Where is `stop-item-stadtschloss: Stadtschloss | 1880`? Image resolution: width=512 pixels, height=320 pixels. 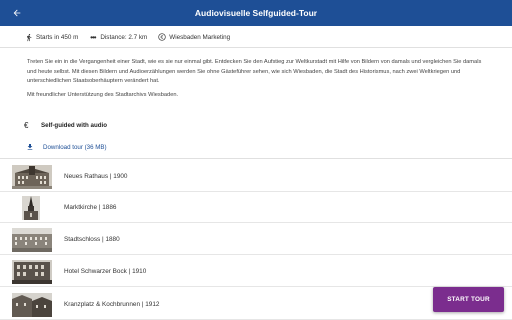
stop-item-stadtschloss: Stadtschloss | 1880 is located at coordinates (256, 240).